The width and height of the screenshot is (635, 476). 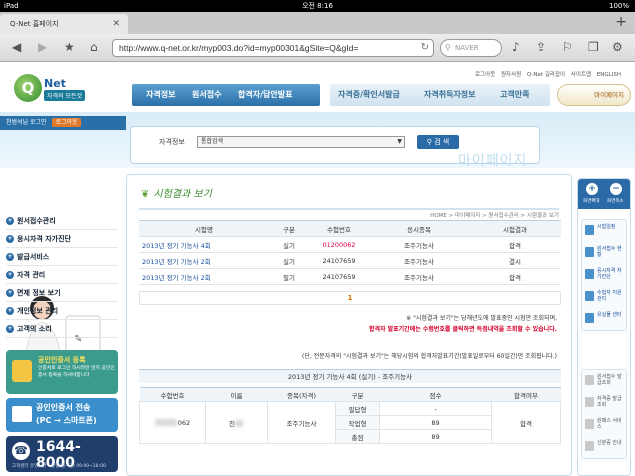 I want to click on search-scope-value: 통합검색, so click(x=212, y=141).